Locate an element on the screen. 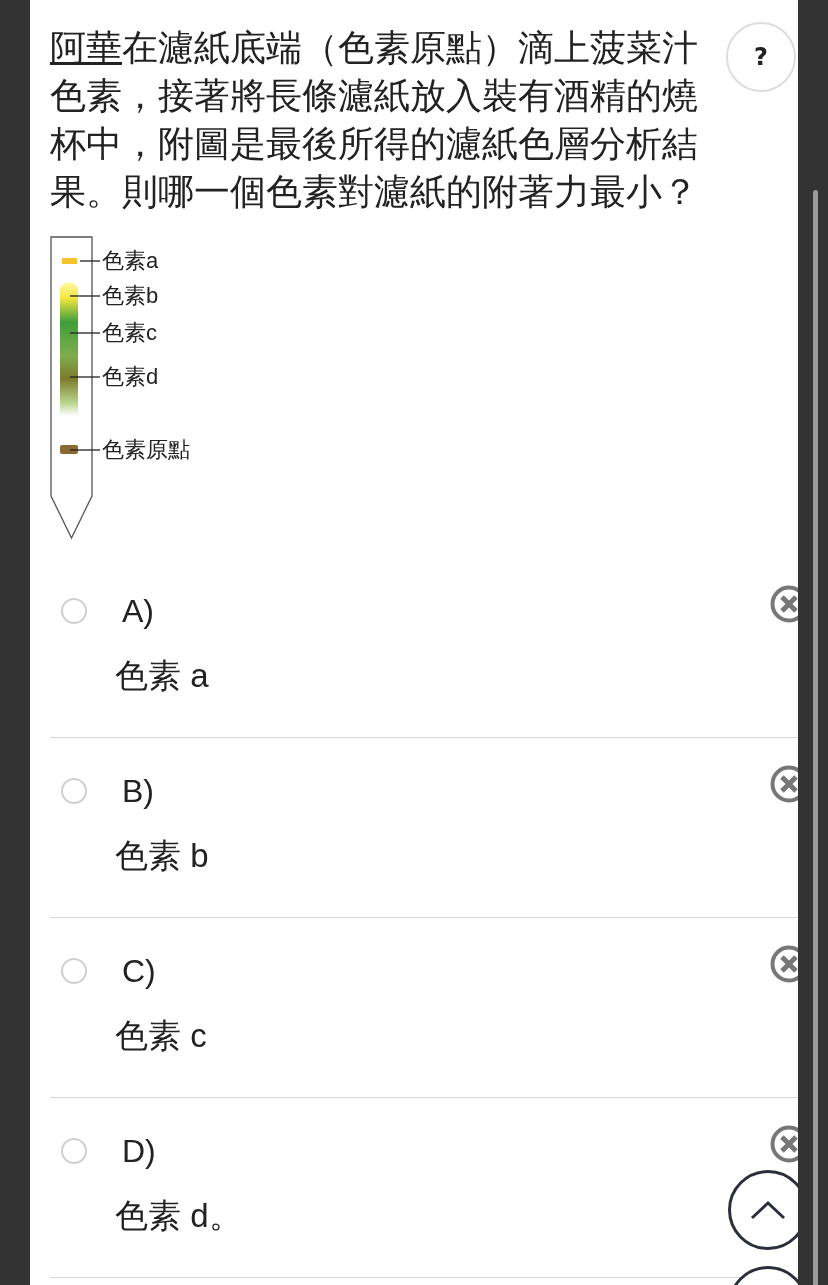  option-text: 色素 a is located at coordinates (162, 676).